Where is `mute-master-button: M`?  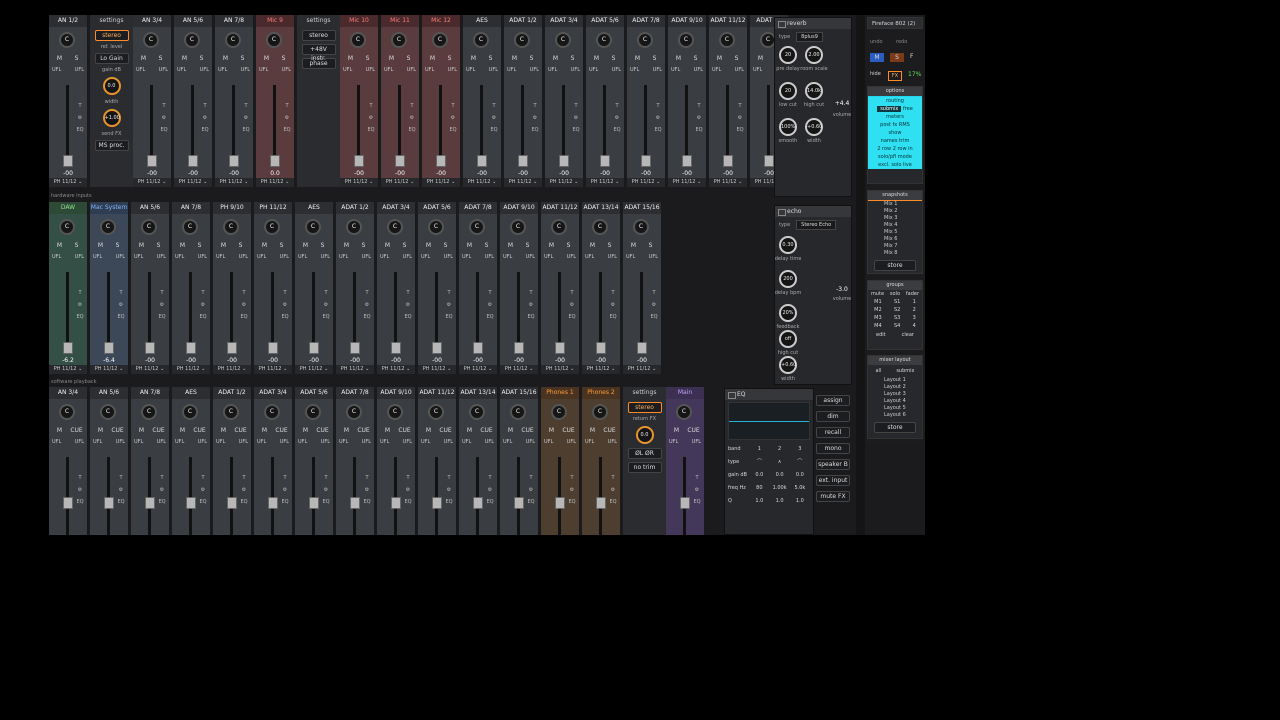 mute-master-button: M is located at coordinates (877, 57).